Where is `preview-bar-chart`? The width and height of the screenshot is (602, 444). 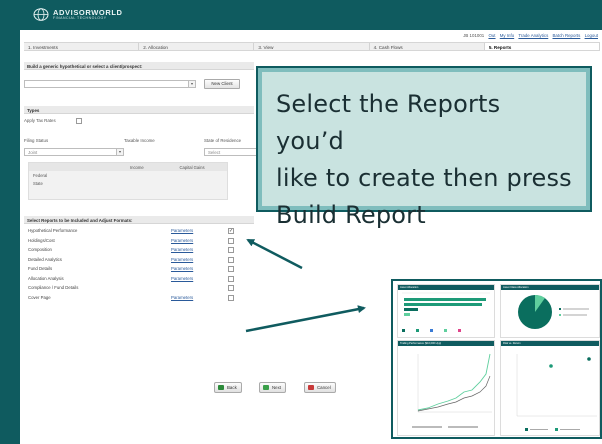 preview-bar-chart is located at coordinates (446, 312).